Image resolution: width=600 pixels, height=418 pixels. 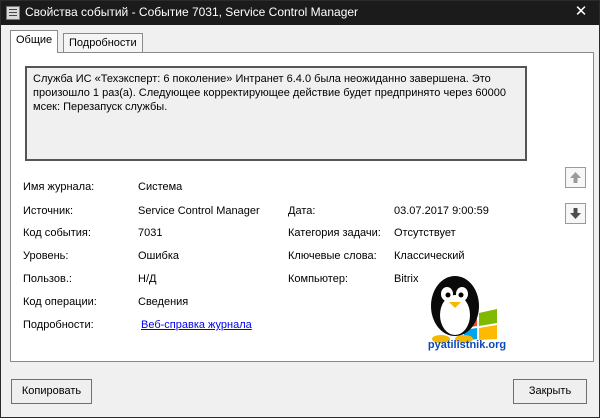 I want to click on opcode-label: Код операции:, so click(x=60, y=302).